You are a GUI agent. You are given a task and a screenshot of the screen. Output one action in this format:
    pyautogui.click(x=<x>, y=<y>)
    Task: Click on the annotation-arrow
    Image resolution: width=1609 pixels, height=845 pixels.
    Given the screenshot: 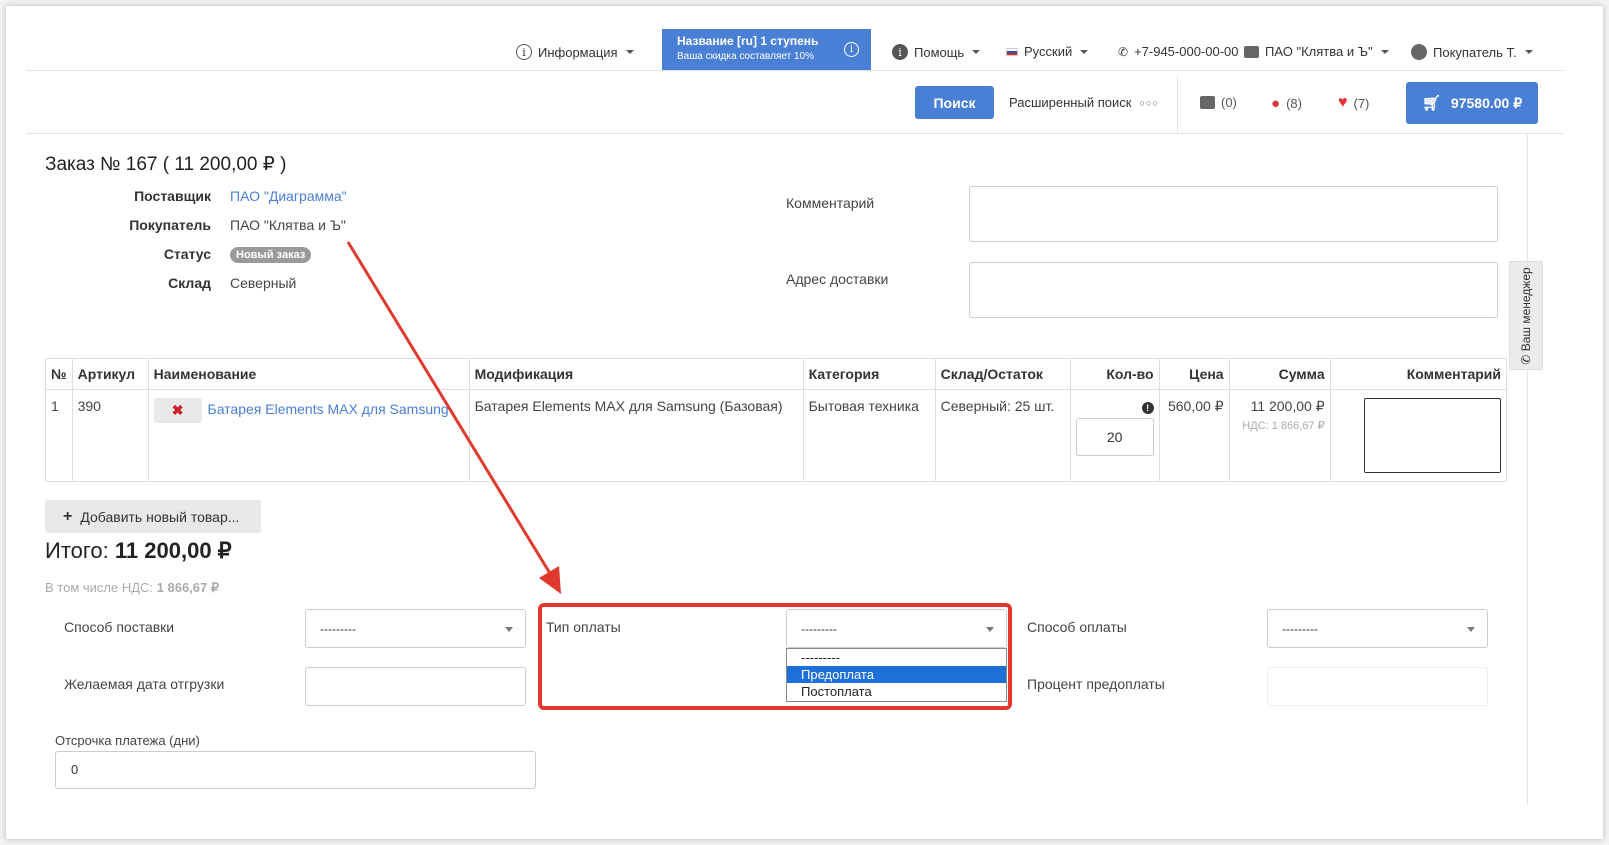 What is the action you would take?
    pyautogui.click(x=453, y=417)
    